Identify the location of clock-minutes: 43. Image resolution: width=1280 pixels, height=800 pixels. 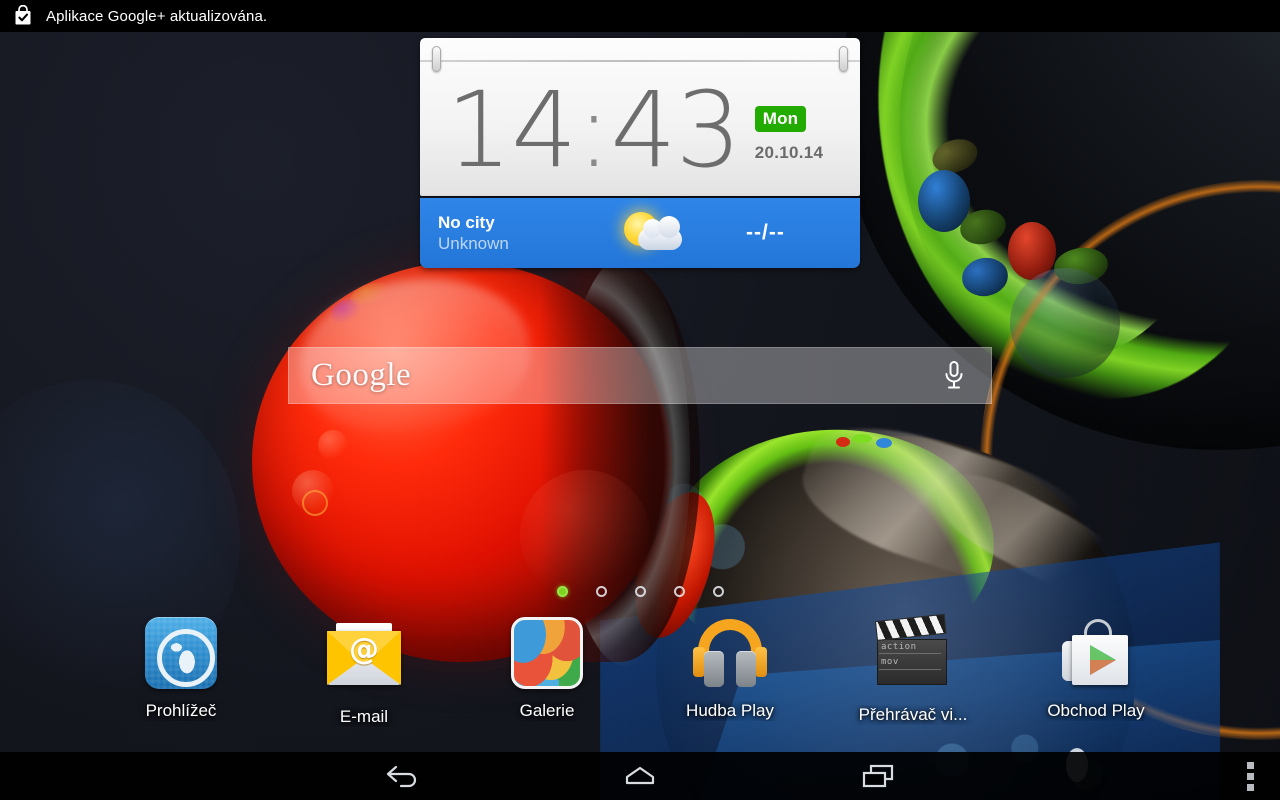
(675, 130).